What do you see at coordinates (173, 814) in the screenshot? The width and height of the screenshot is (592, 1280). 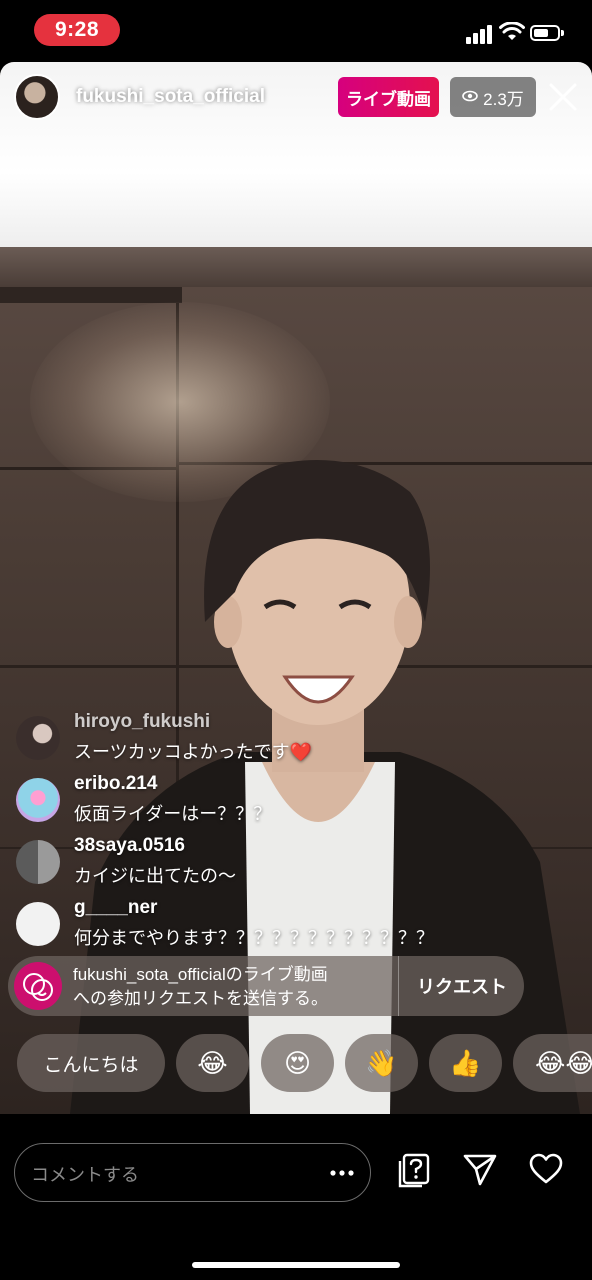 I see `comment-text: 仮面ライダーはー？？？` at bounding box center [173, 814].